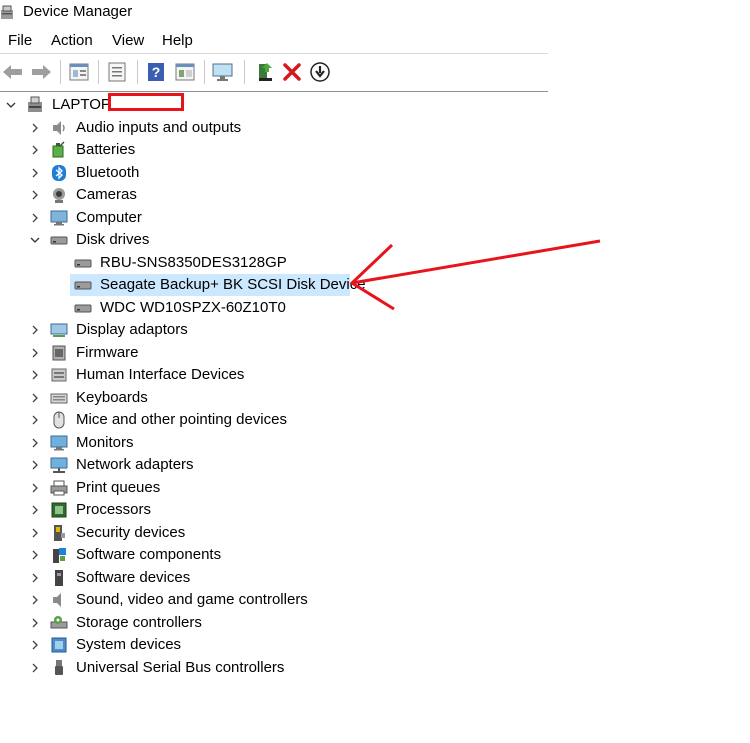 This screenshot has width=750, height=743. Describe the element at coordinates (193, 307) in the screenshot. I see `device-item-label: WDC WD10SPZX-60Z10T0` at that location.